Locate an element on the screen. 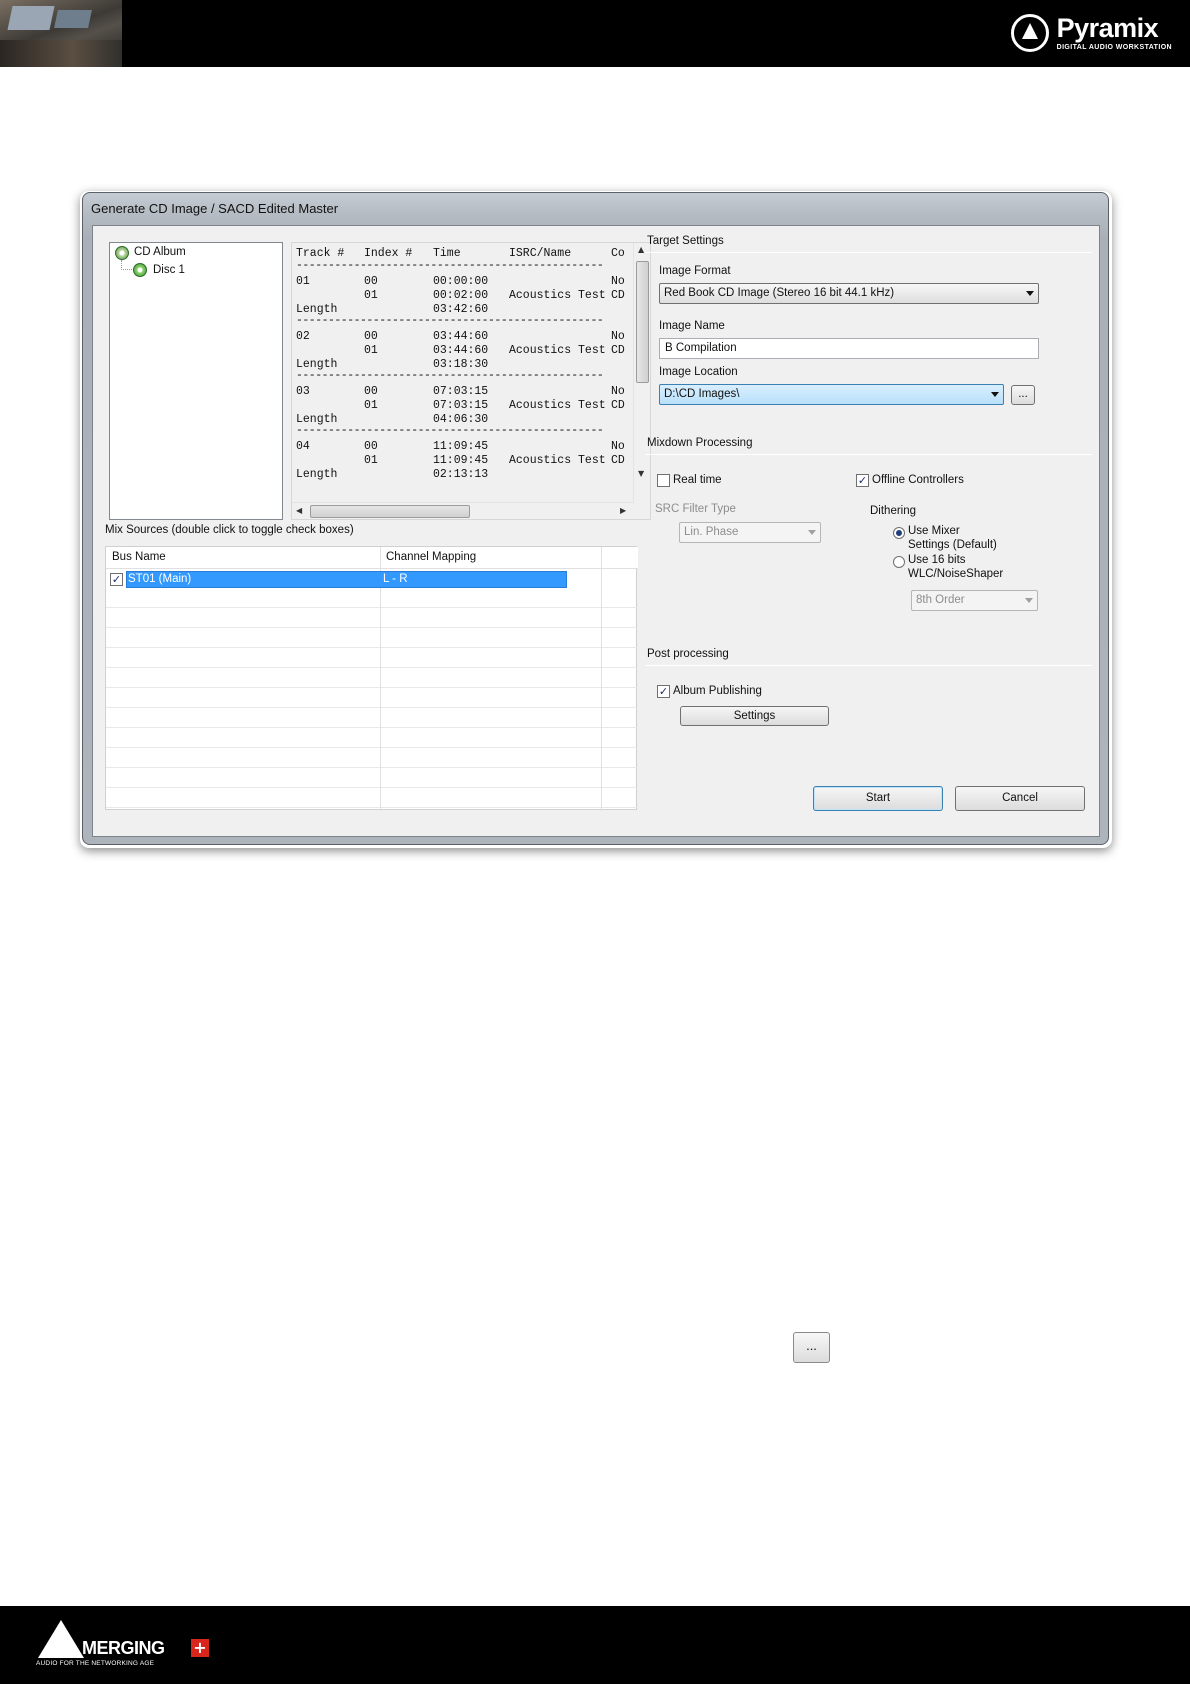  track-list-horizontal-scrollbar: ◀ ▶ is located at coordinates (463, 510).